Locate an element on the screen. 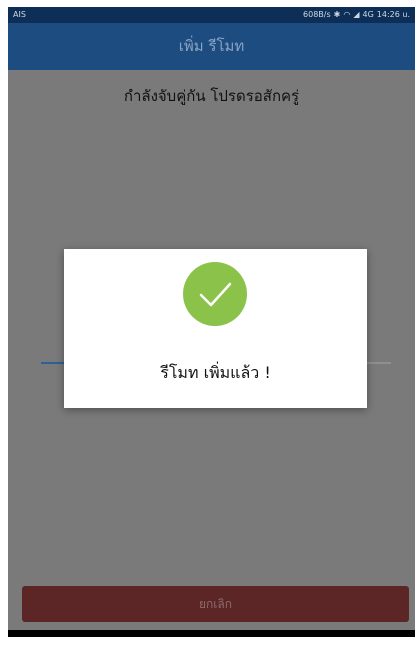  pairing-message: กำลังจับคู่กัน โปรดรอสักครู่ is located at coordinates (211, 96).